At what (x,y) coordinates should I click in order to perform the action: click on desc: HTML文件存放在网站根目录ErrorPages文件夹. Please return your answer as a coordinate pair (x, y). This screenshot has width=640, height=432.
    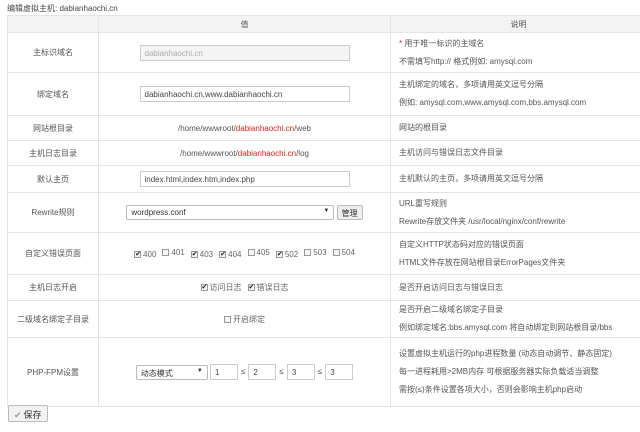
    Looking at the image, I should click on (482, 262).